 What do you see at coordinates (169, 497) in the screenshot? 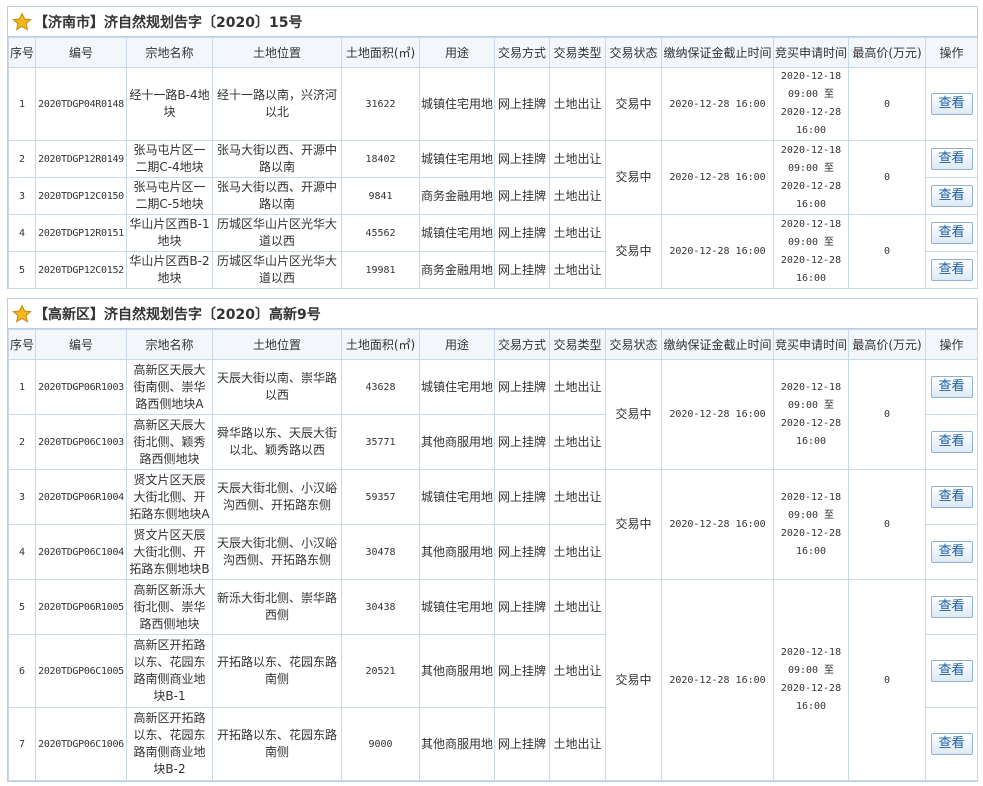
I see `parcel-name: 贤文片区天辰大街北侧、开拓路东侧地块A` at bounding box center [169, 497].